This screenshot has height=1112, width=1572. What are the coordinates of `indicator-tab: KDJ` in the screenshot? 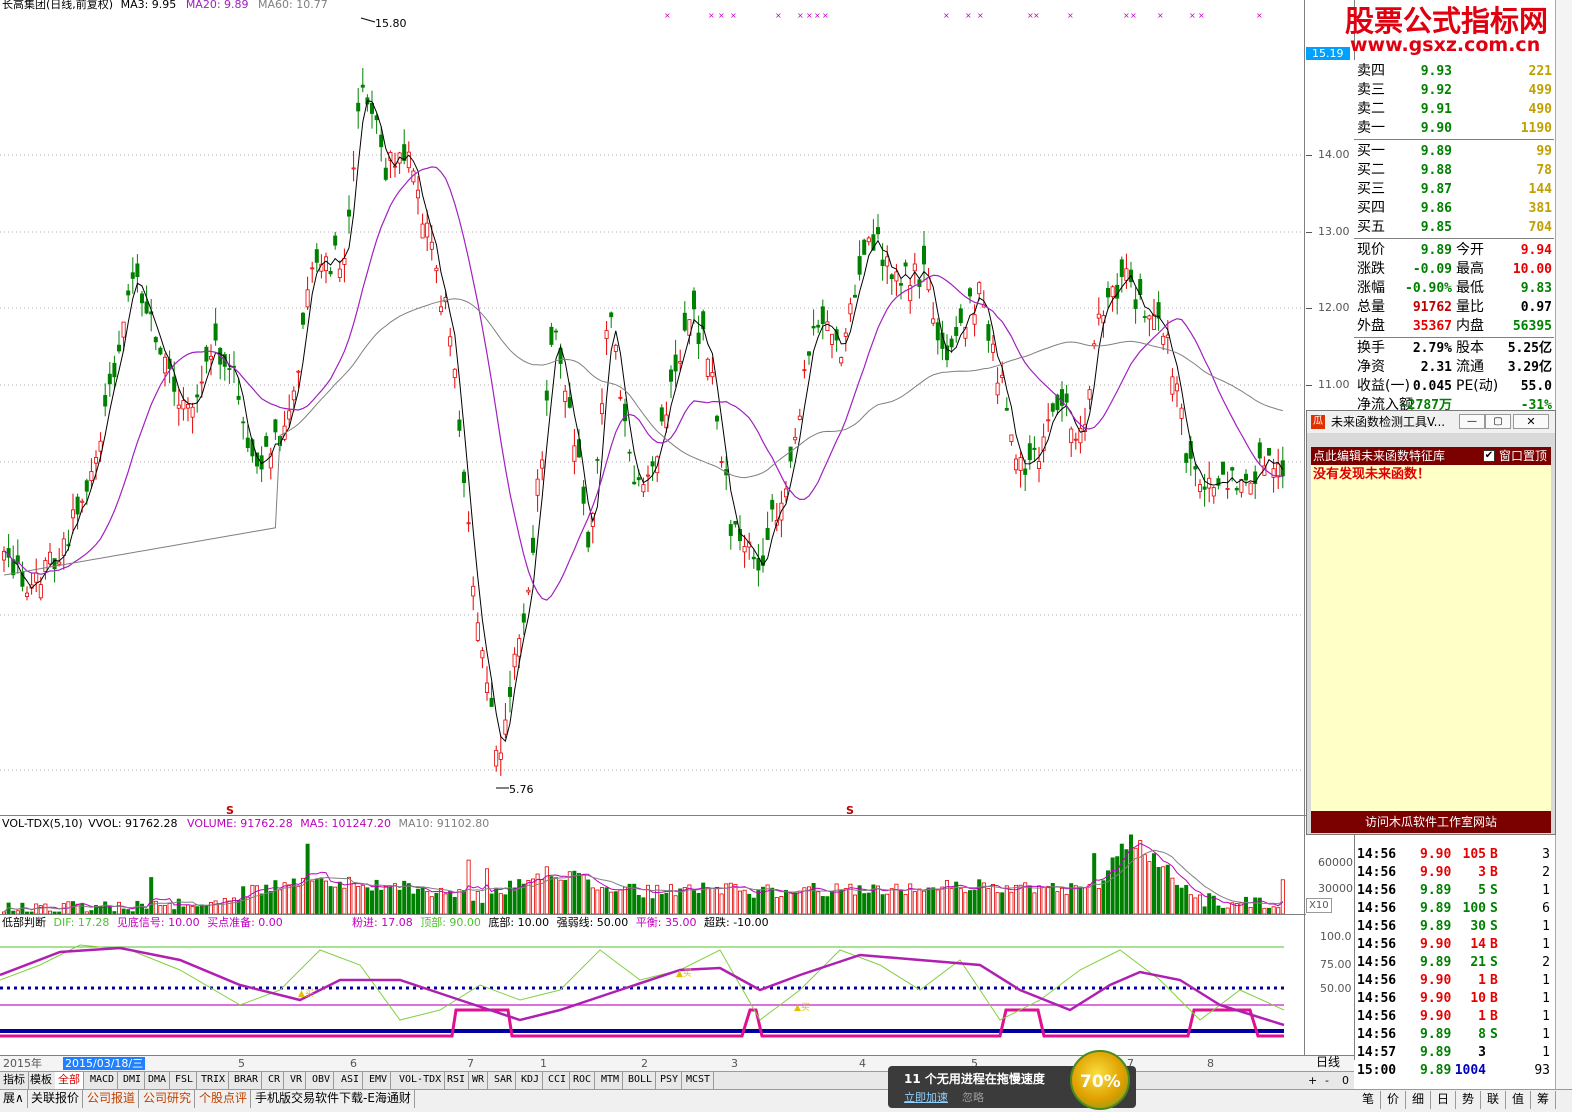 It's located at (531, 1080).